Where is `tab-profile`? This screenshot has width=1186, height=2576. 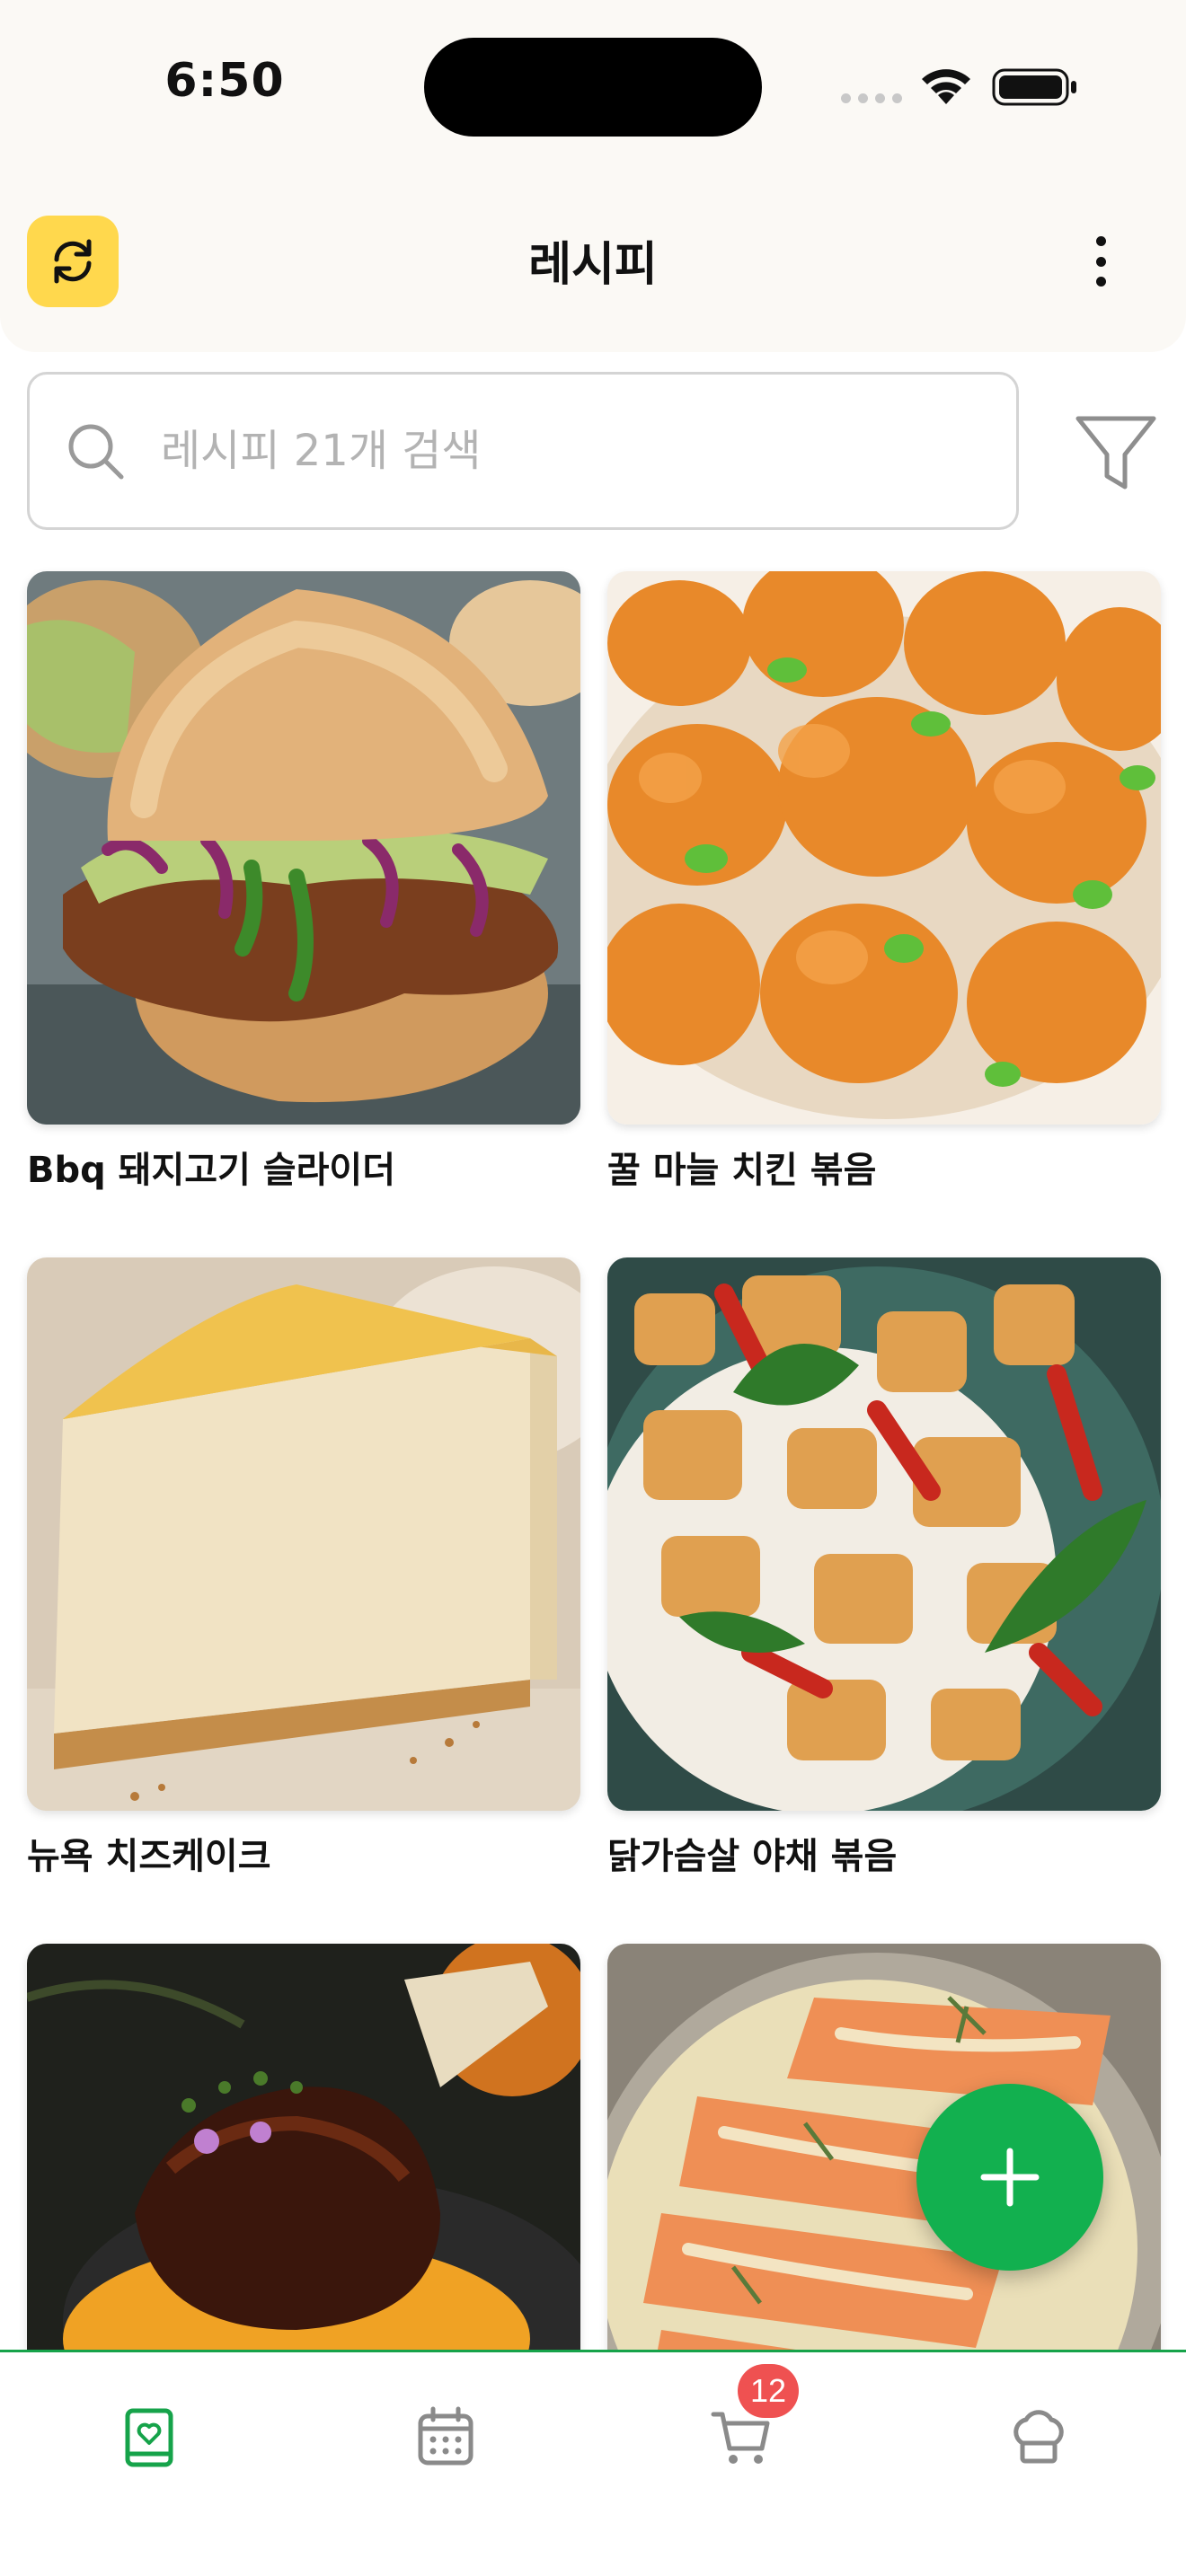 tab-profile is located at coordinates (1038, 2437).